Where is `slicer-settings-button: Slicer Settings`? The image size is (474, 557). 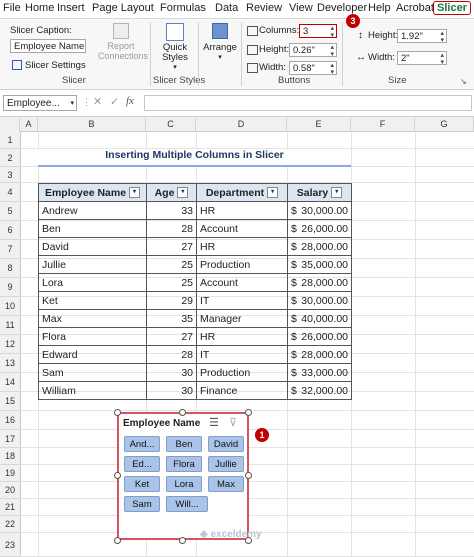 slicer-settings-button: Slicer Settings is located at coordinates (49, 65).